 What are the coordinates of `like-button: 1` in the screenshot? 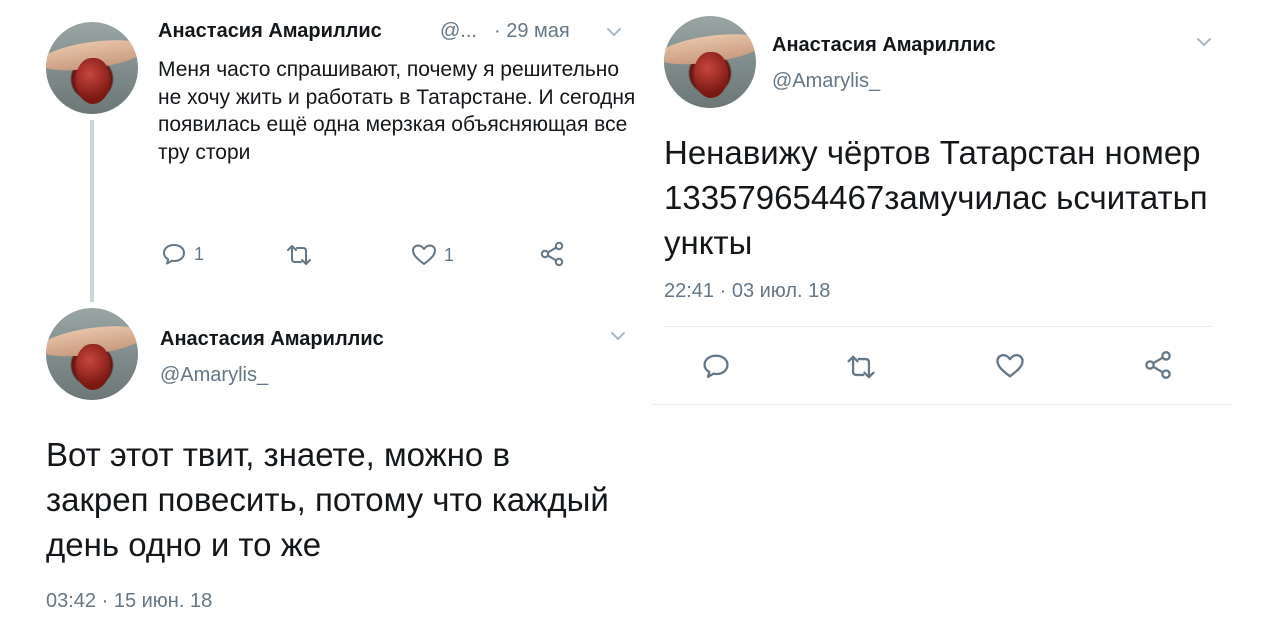 It's located at (432, 255).